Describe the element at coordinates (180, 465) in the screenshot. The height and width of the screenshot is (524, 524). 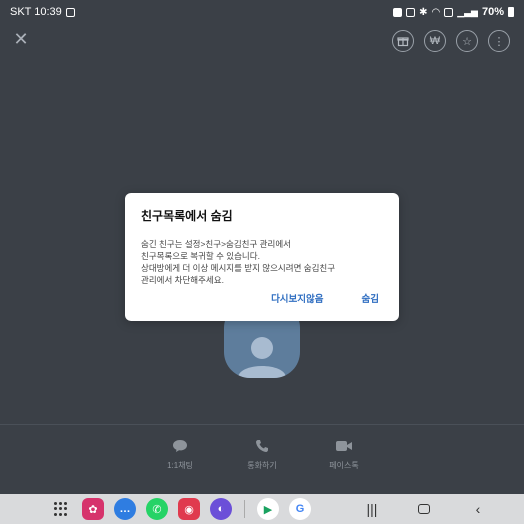
I see `chat-label: 1:1채팅` at that location.